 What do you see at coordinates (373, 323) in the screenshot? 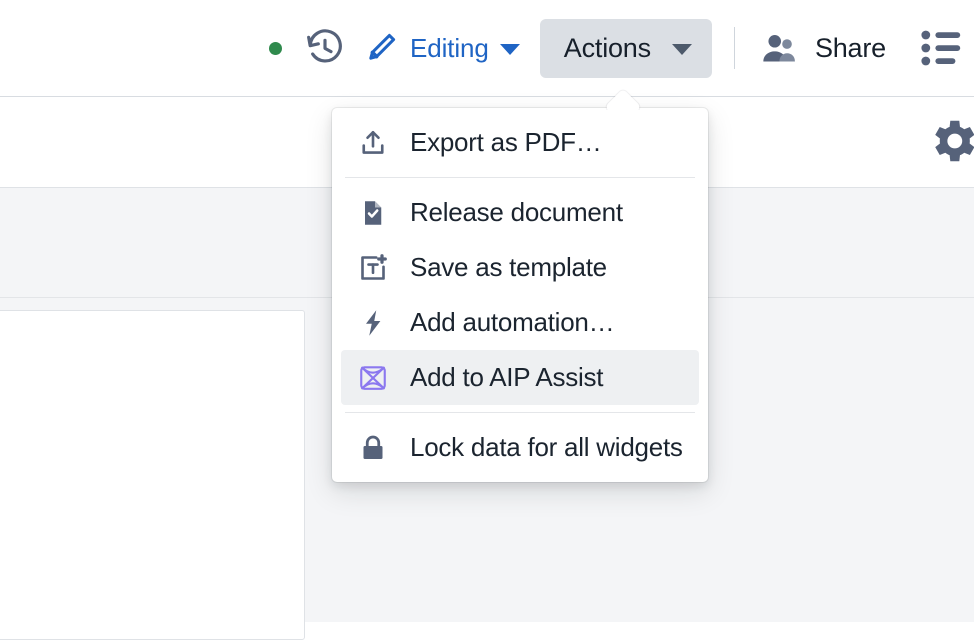
I see `lightning-bolt-icon` at bounding box center [373, 323].